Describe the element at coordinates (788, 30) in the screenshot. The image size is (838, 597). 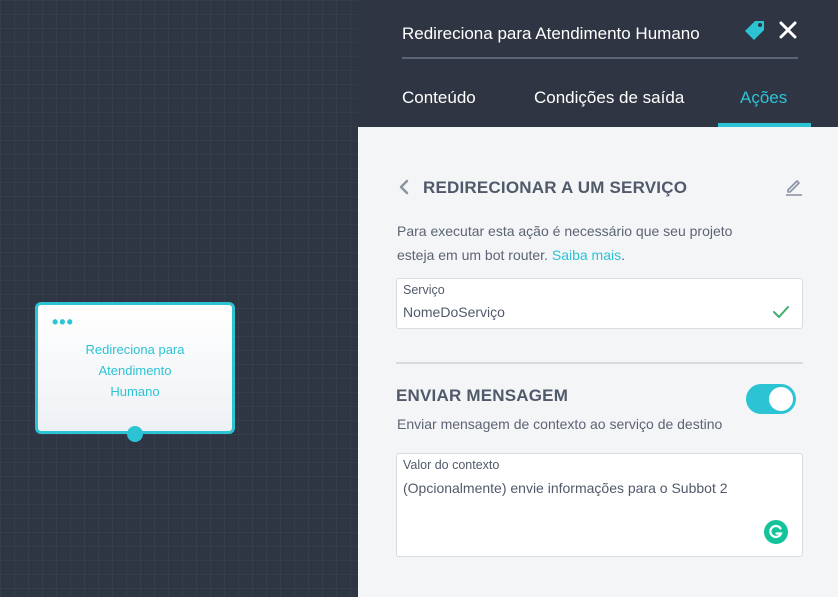
I see `close-icon` at that location.